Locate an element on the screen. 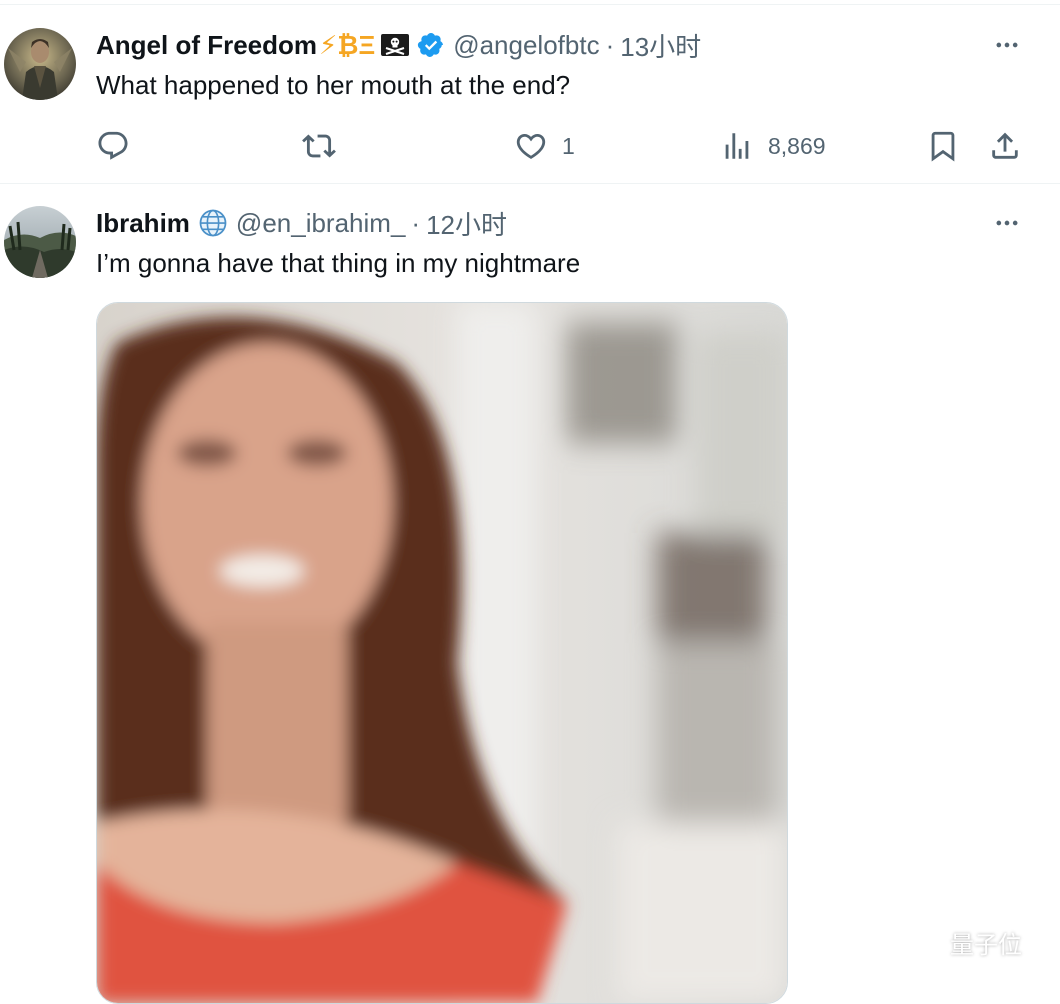 Image resolution: width=1060 pixels, height=1004 pixels. like-button: 1 is located at coordinates (544, 146).